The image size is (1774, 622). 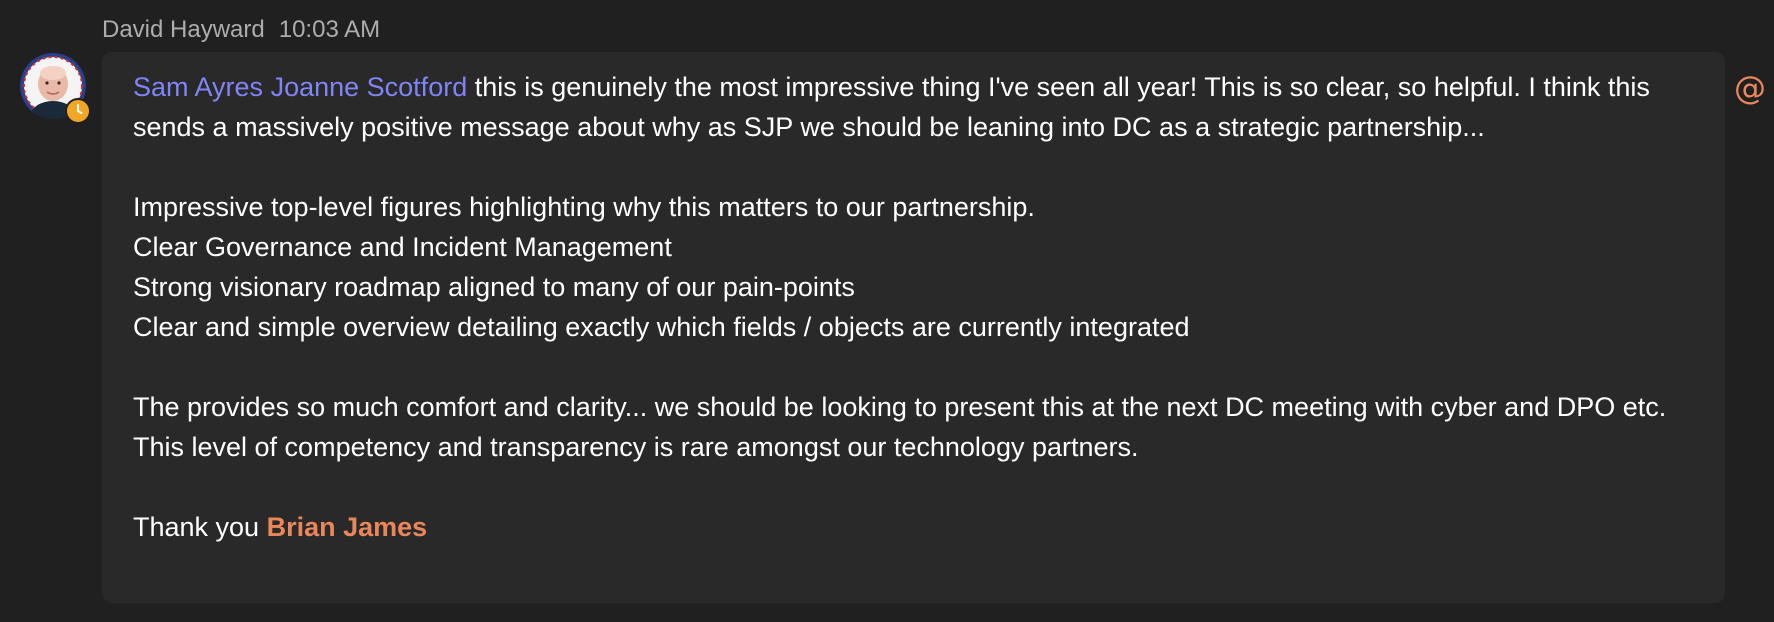 What do you see at coordinates (55, 88) in the screenshot?
I see `avatar-container` at bounding box center [55, 88].